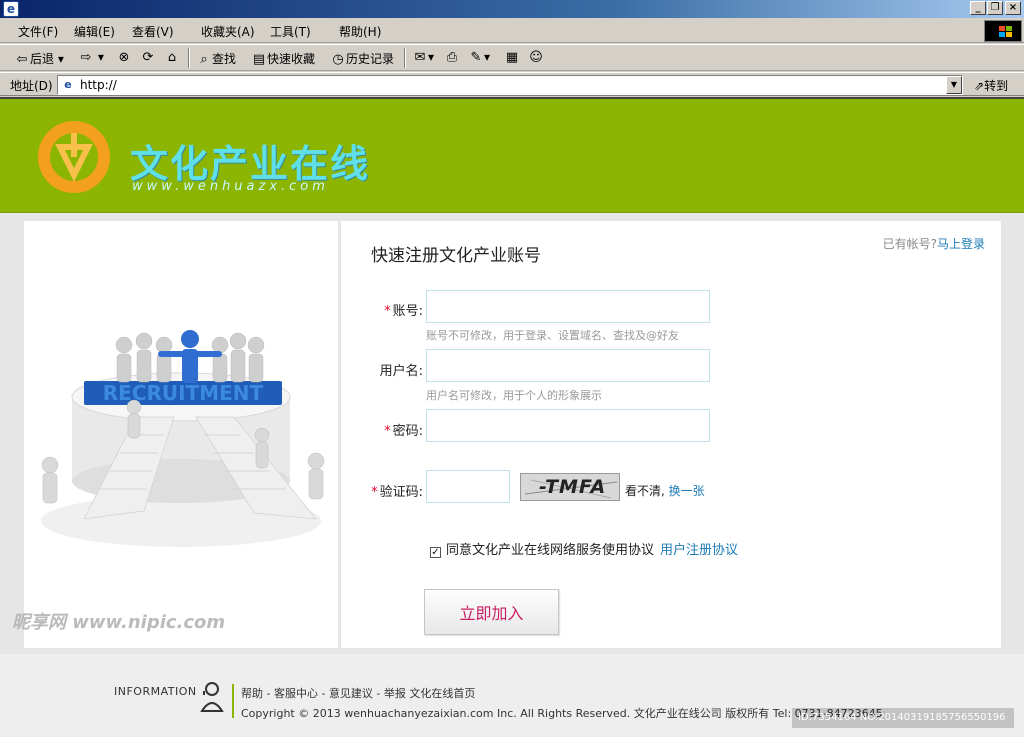  I want to click on info-label: INFORMATION, so click(155, 691).